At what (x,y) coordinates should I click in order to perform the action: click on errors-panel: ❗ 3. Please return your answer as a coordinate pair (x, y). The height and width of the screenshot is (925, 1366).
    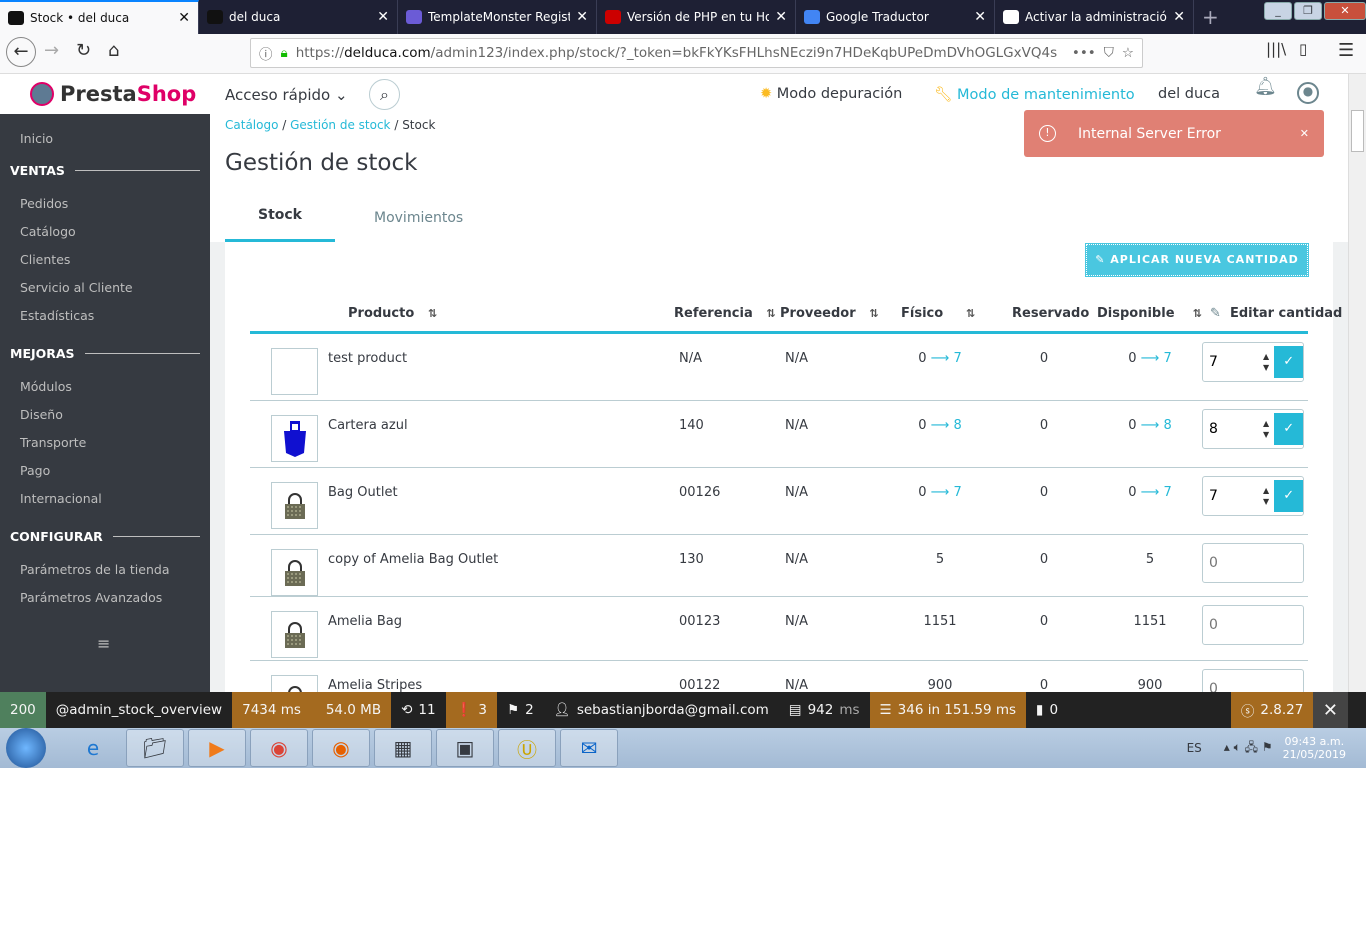
    Looking at the image, I should click on (471, 710).